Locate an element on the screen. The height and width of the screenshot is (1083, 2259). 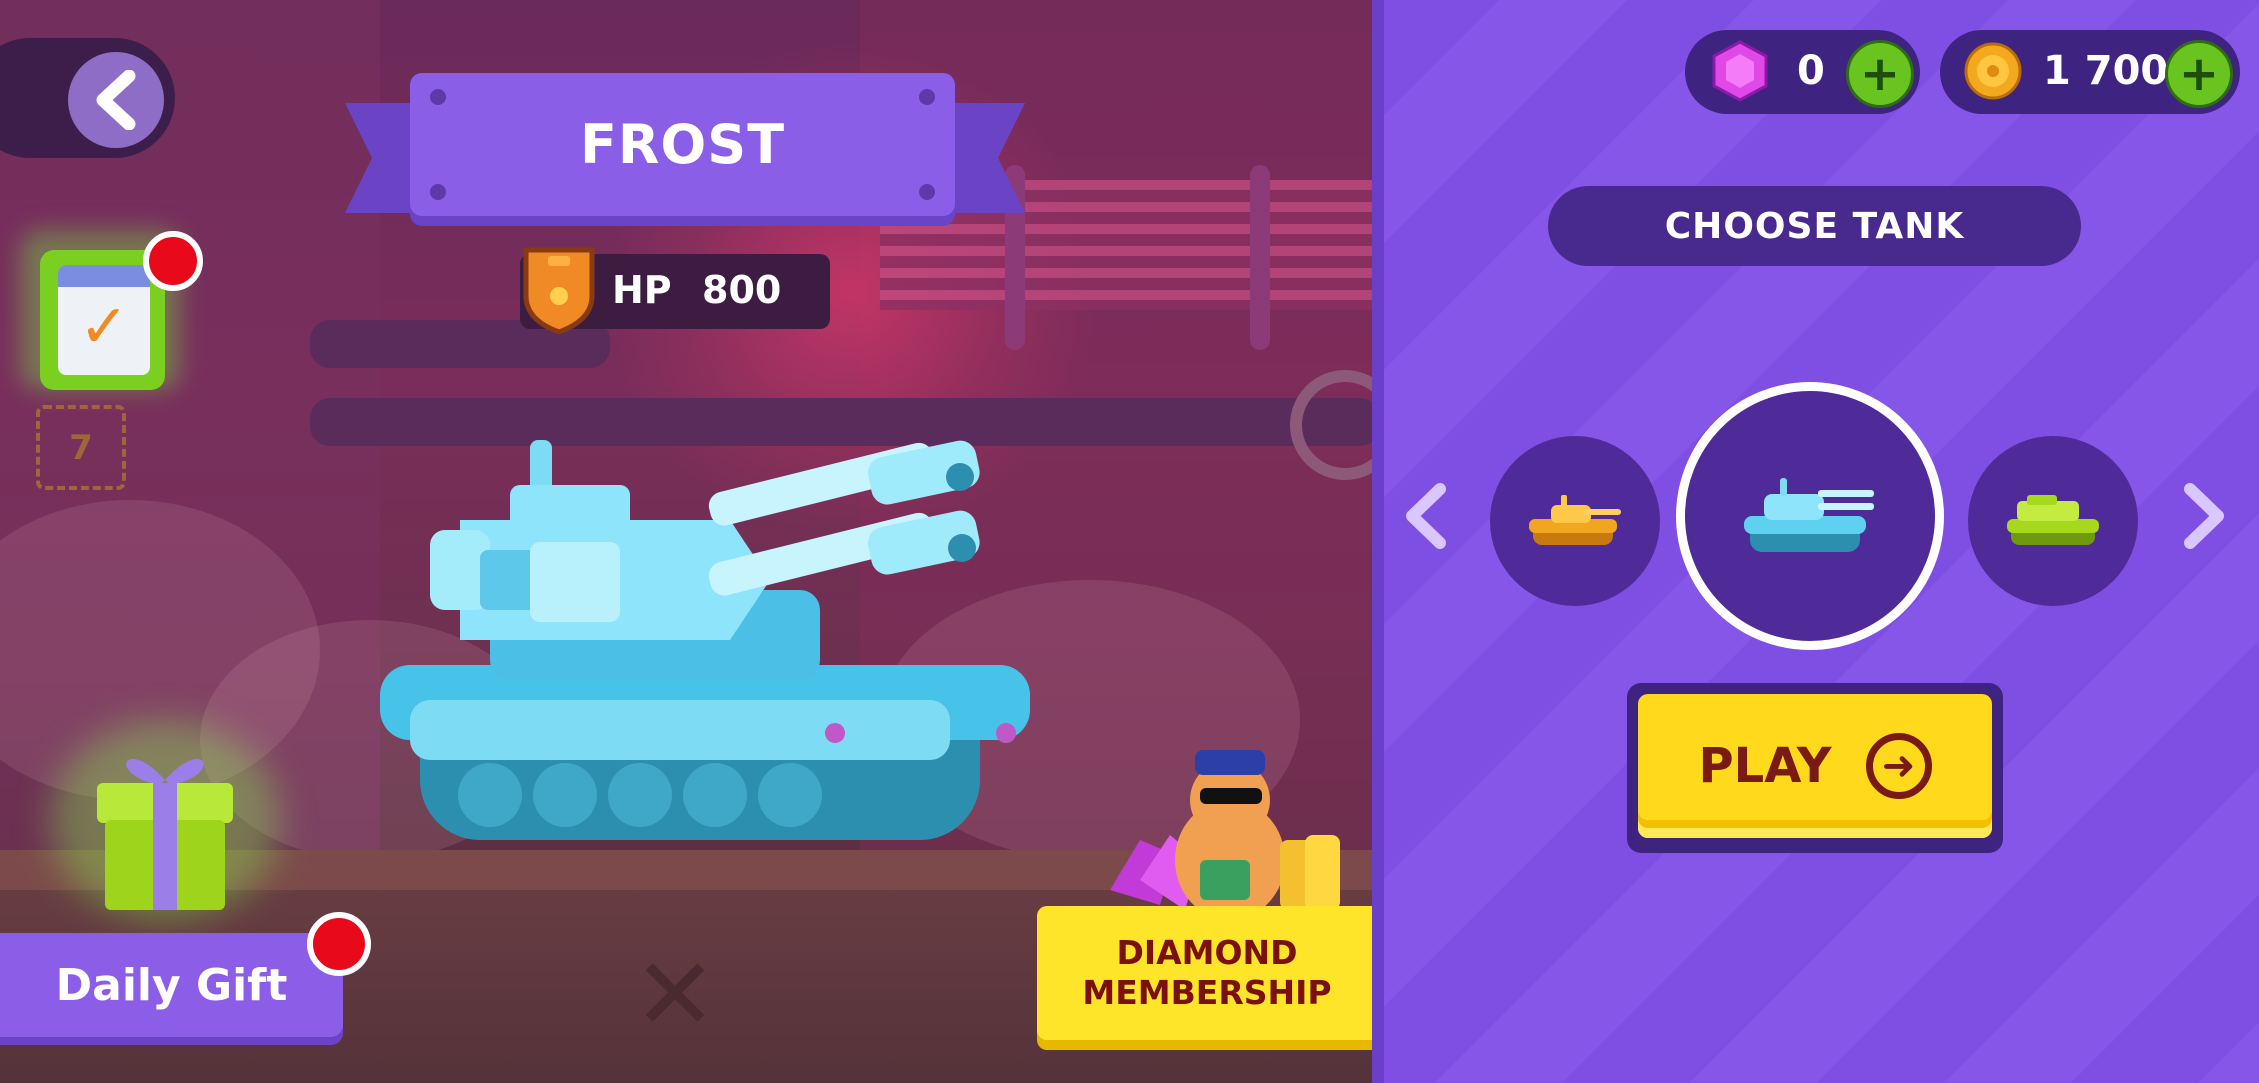
frost-tank-image is located at coordinates (705, 640).